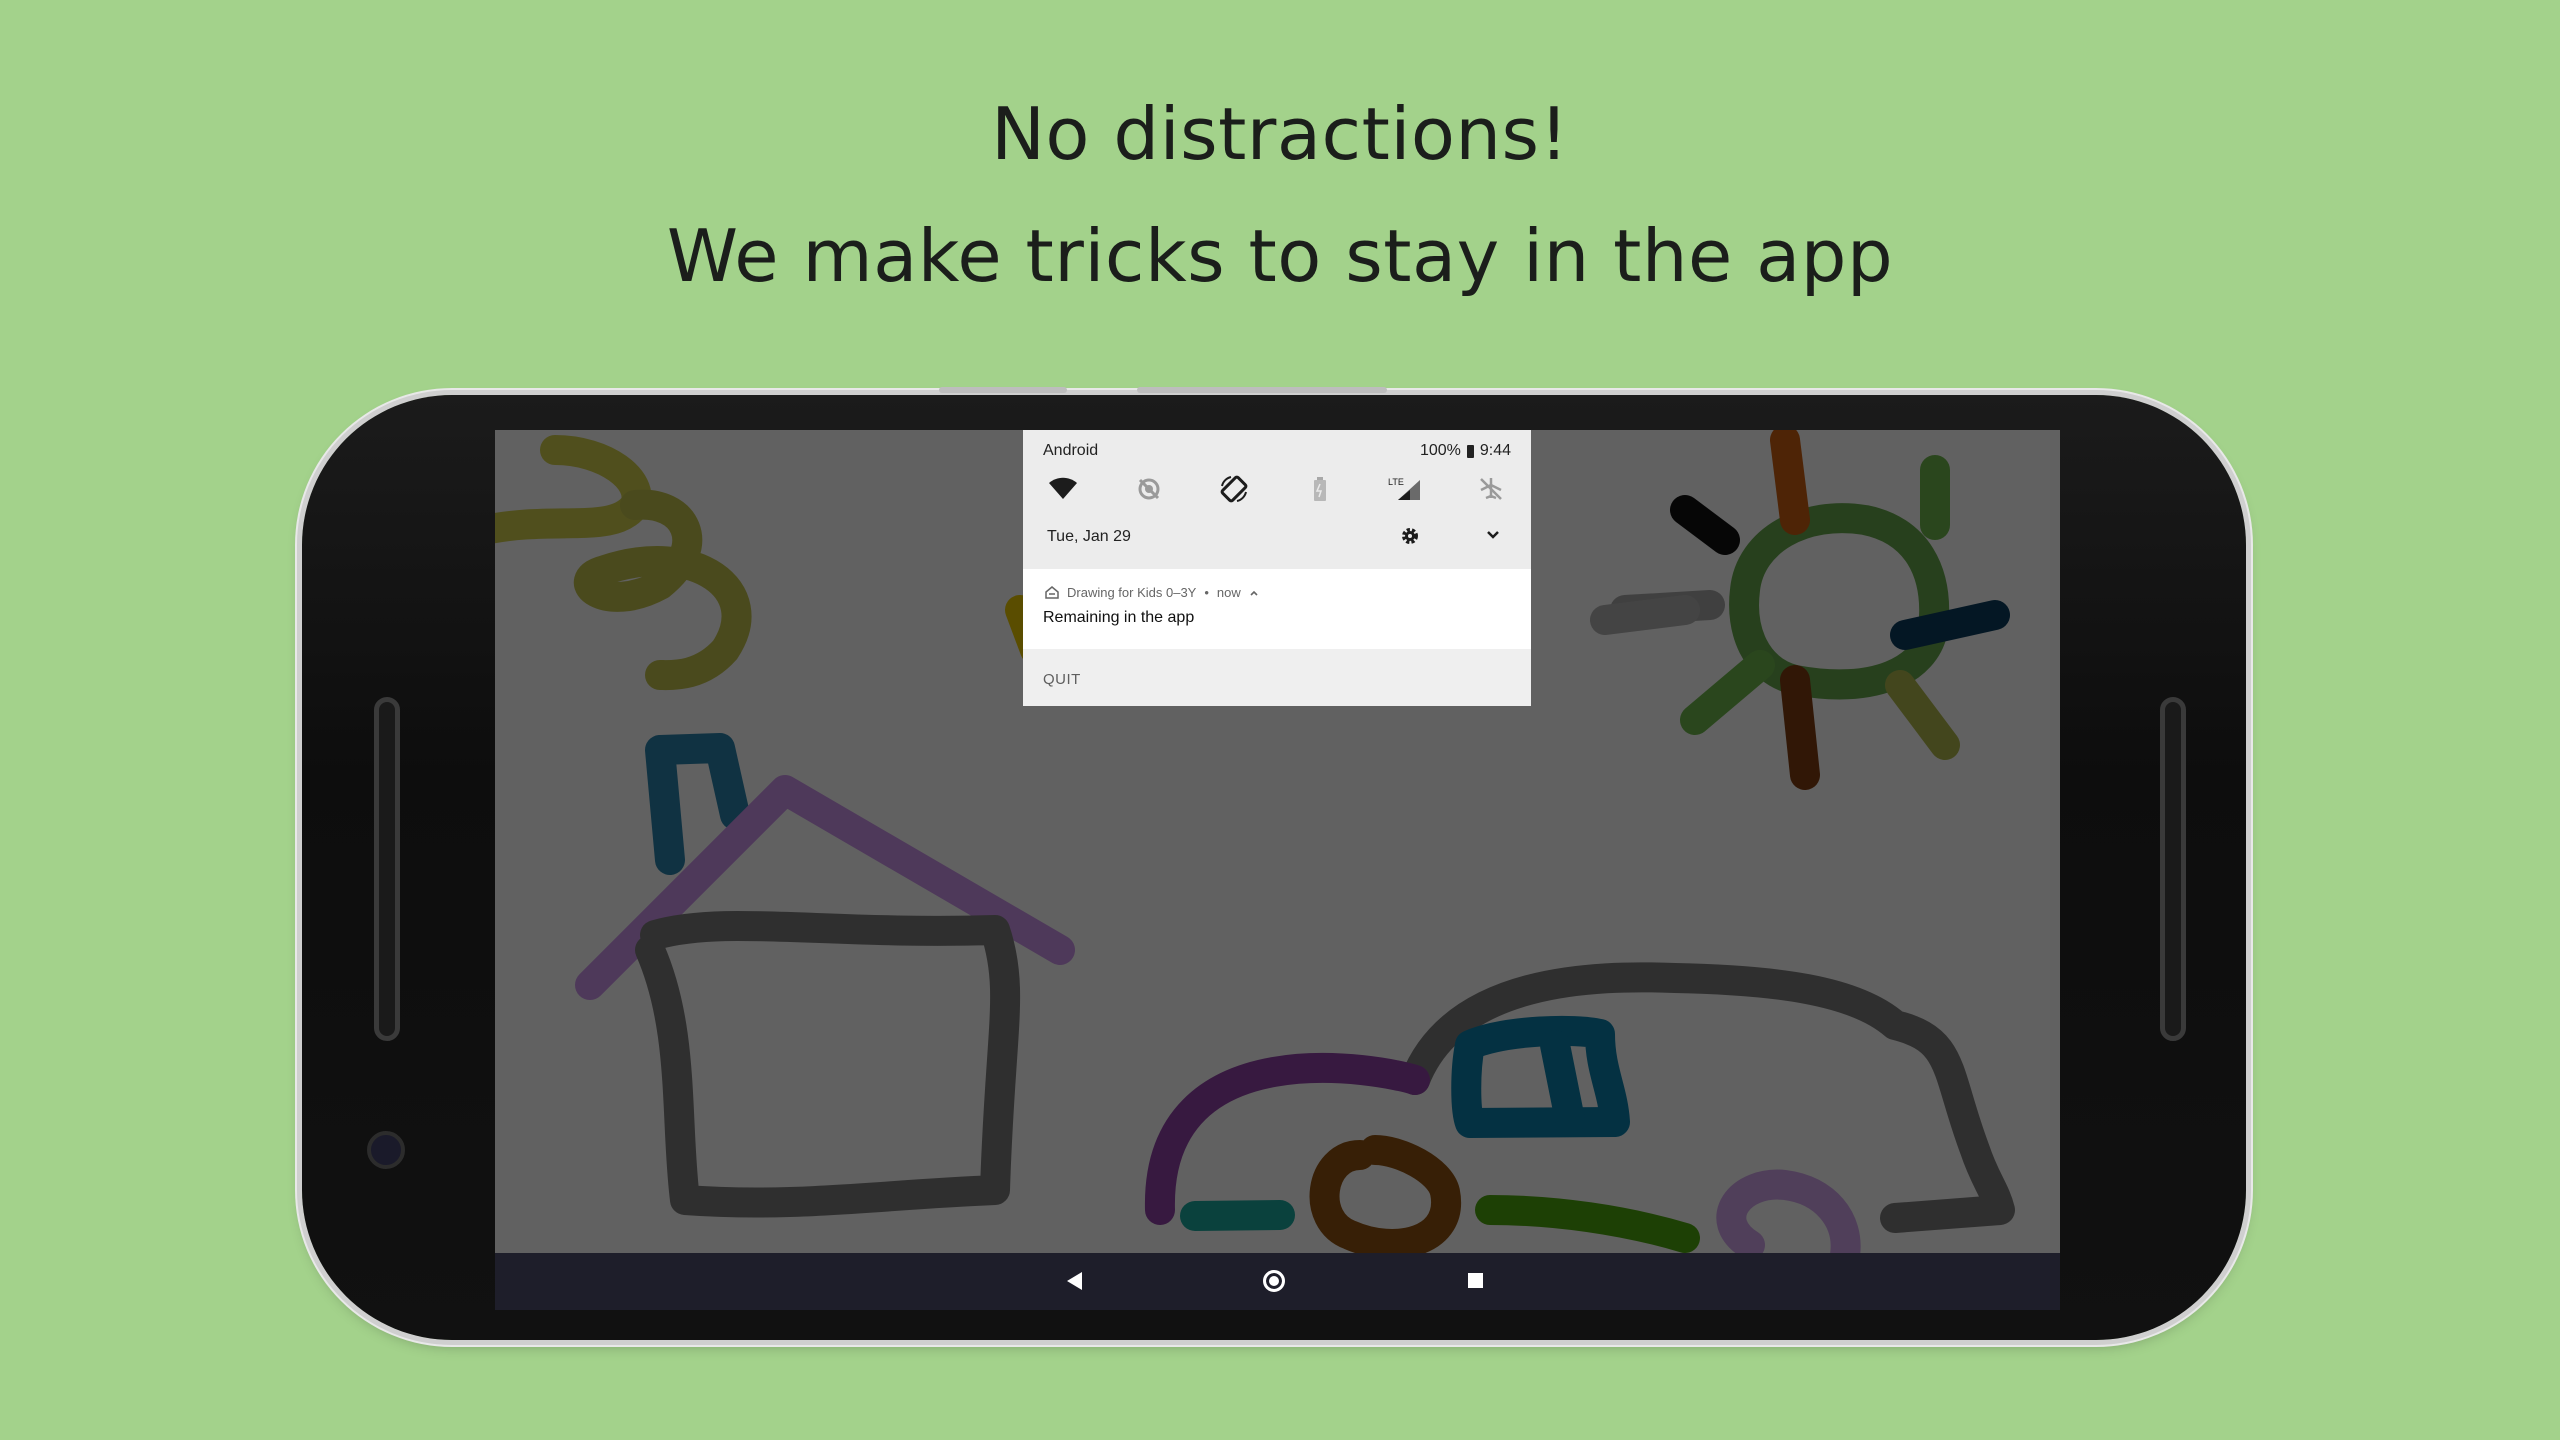 The height and width of the screenshot is (1440, 2560). I want to click on right-speaker, so click(2173, 869).